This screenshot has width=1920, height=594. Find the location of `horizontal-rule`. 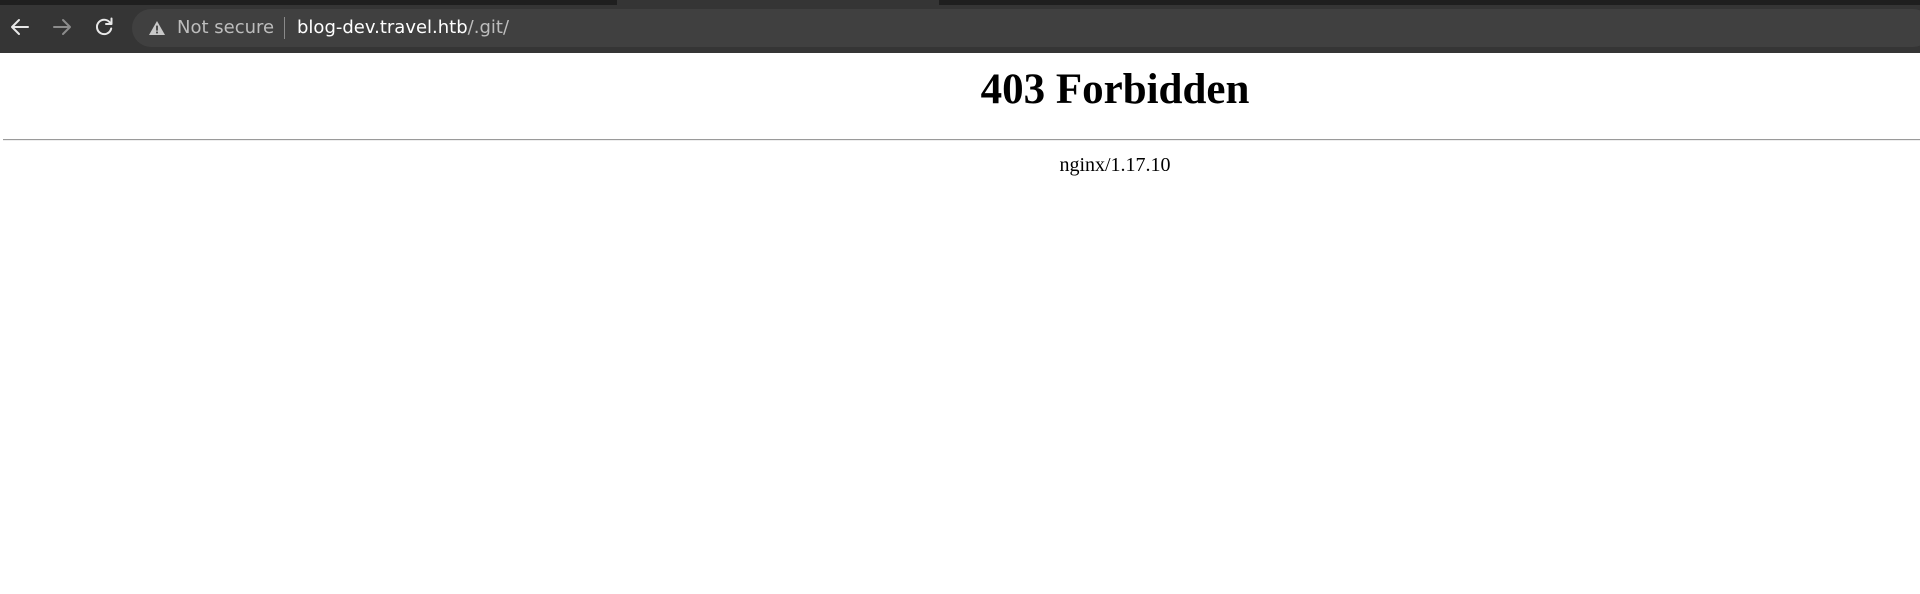

horizontal-rule is located at coordinates (961, 140).